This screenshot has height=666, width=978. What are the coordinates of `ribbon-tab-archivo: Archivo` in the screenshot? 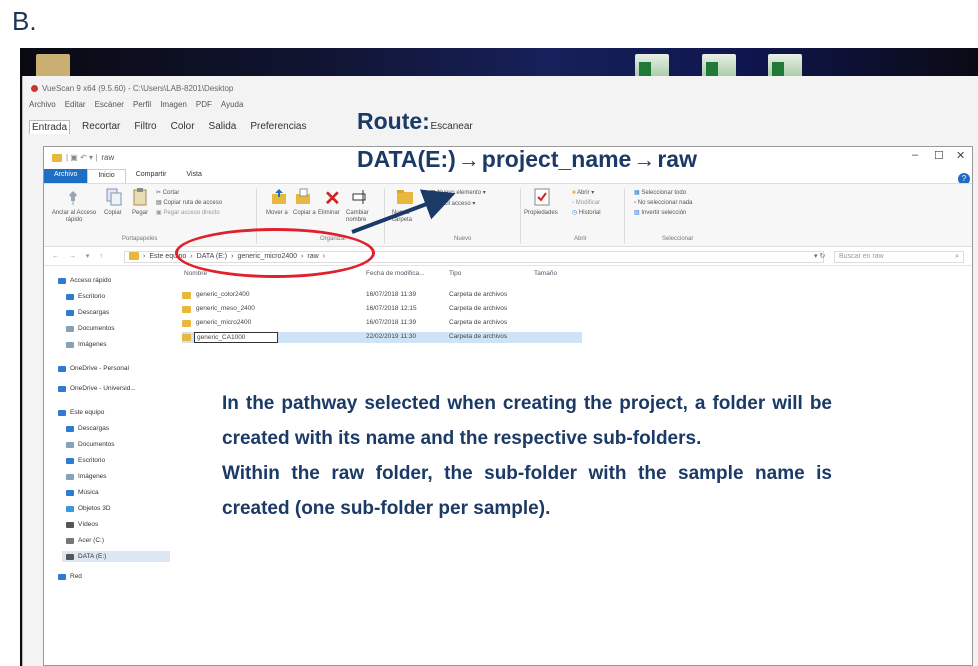 It's located at (66, 176).